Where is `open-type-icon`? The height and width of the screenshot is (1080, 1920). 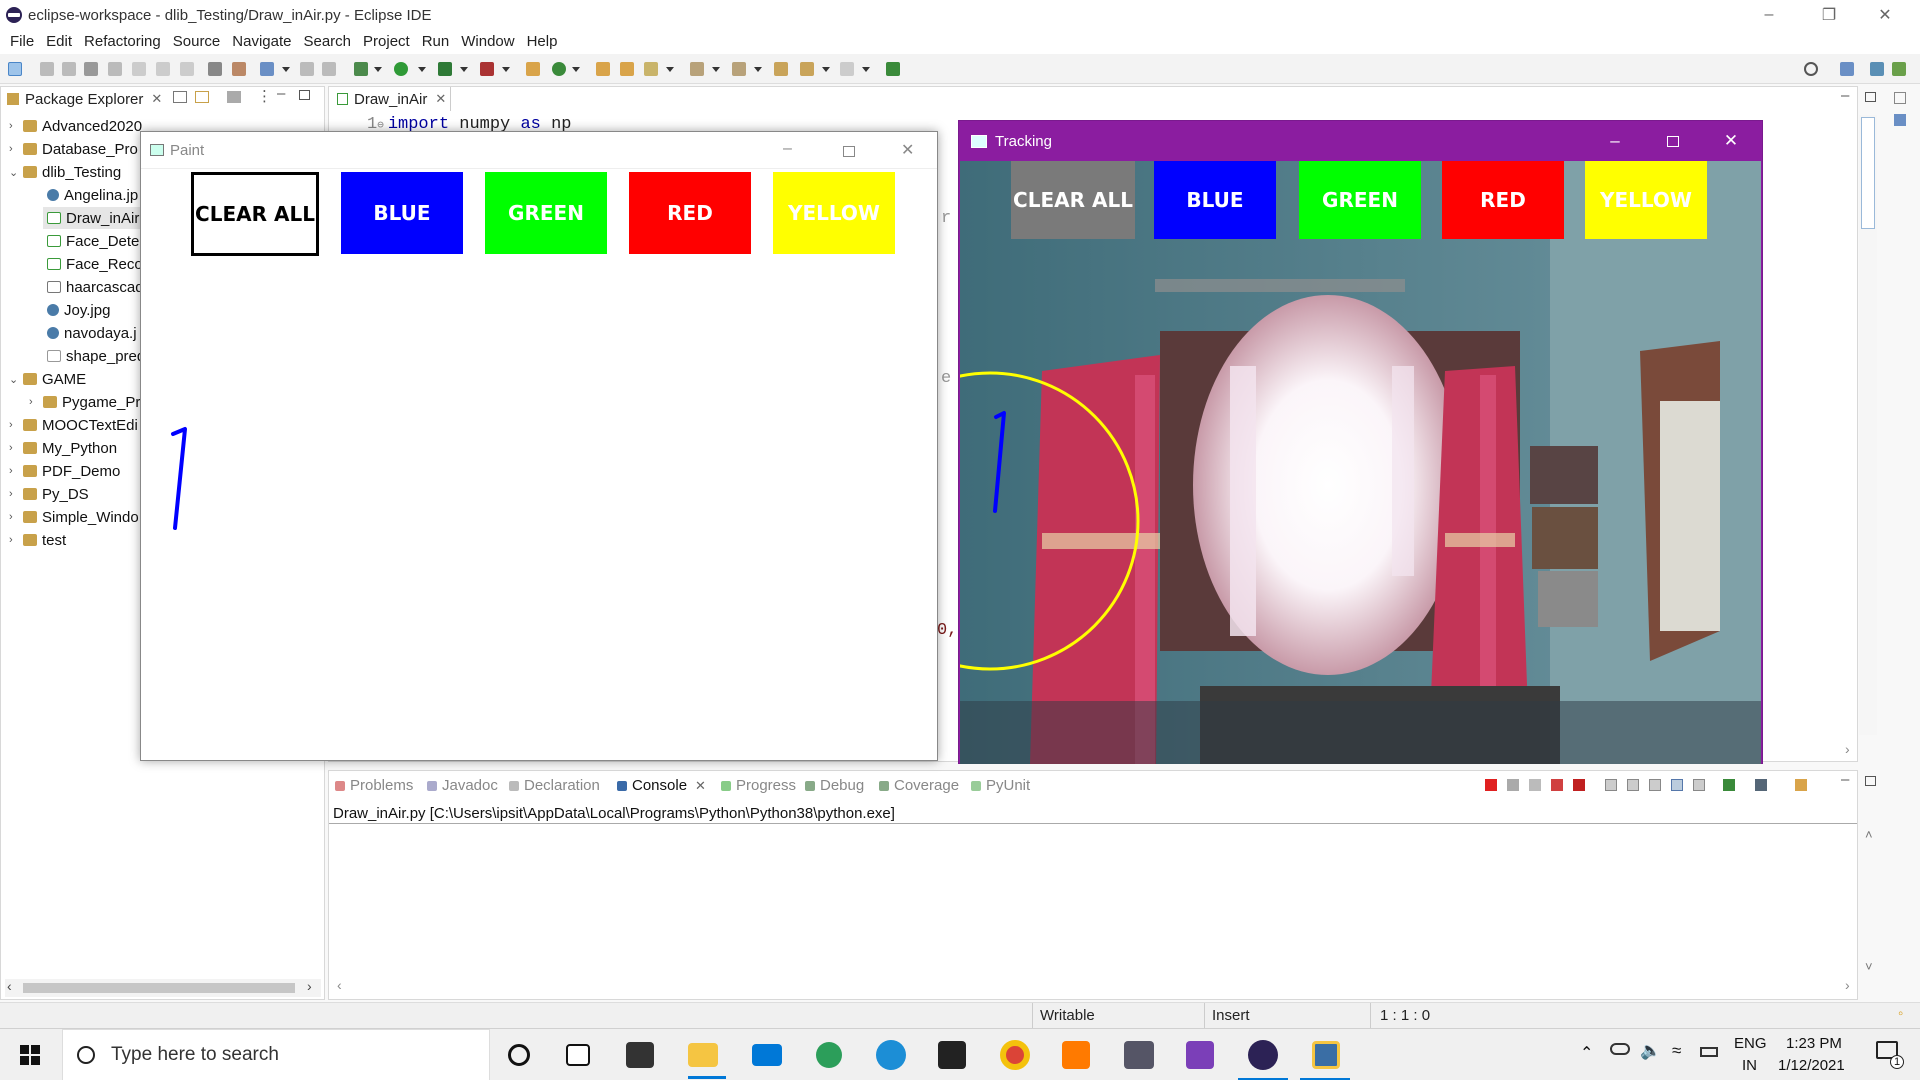 open-type-icon is located at coordinates (603, 69).